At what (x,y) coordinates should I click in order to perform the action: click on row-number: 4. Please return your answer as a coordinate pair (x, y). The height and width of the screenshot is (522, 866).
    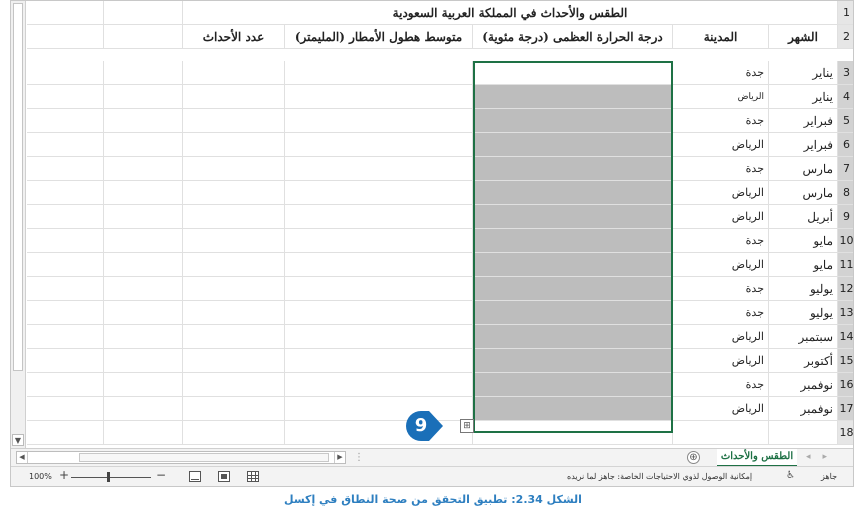
    Looking at the image, I should click on (845, 97).